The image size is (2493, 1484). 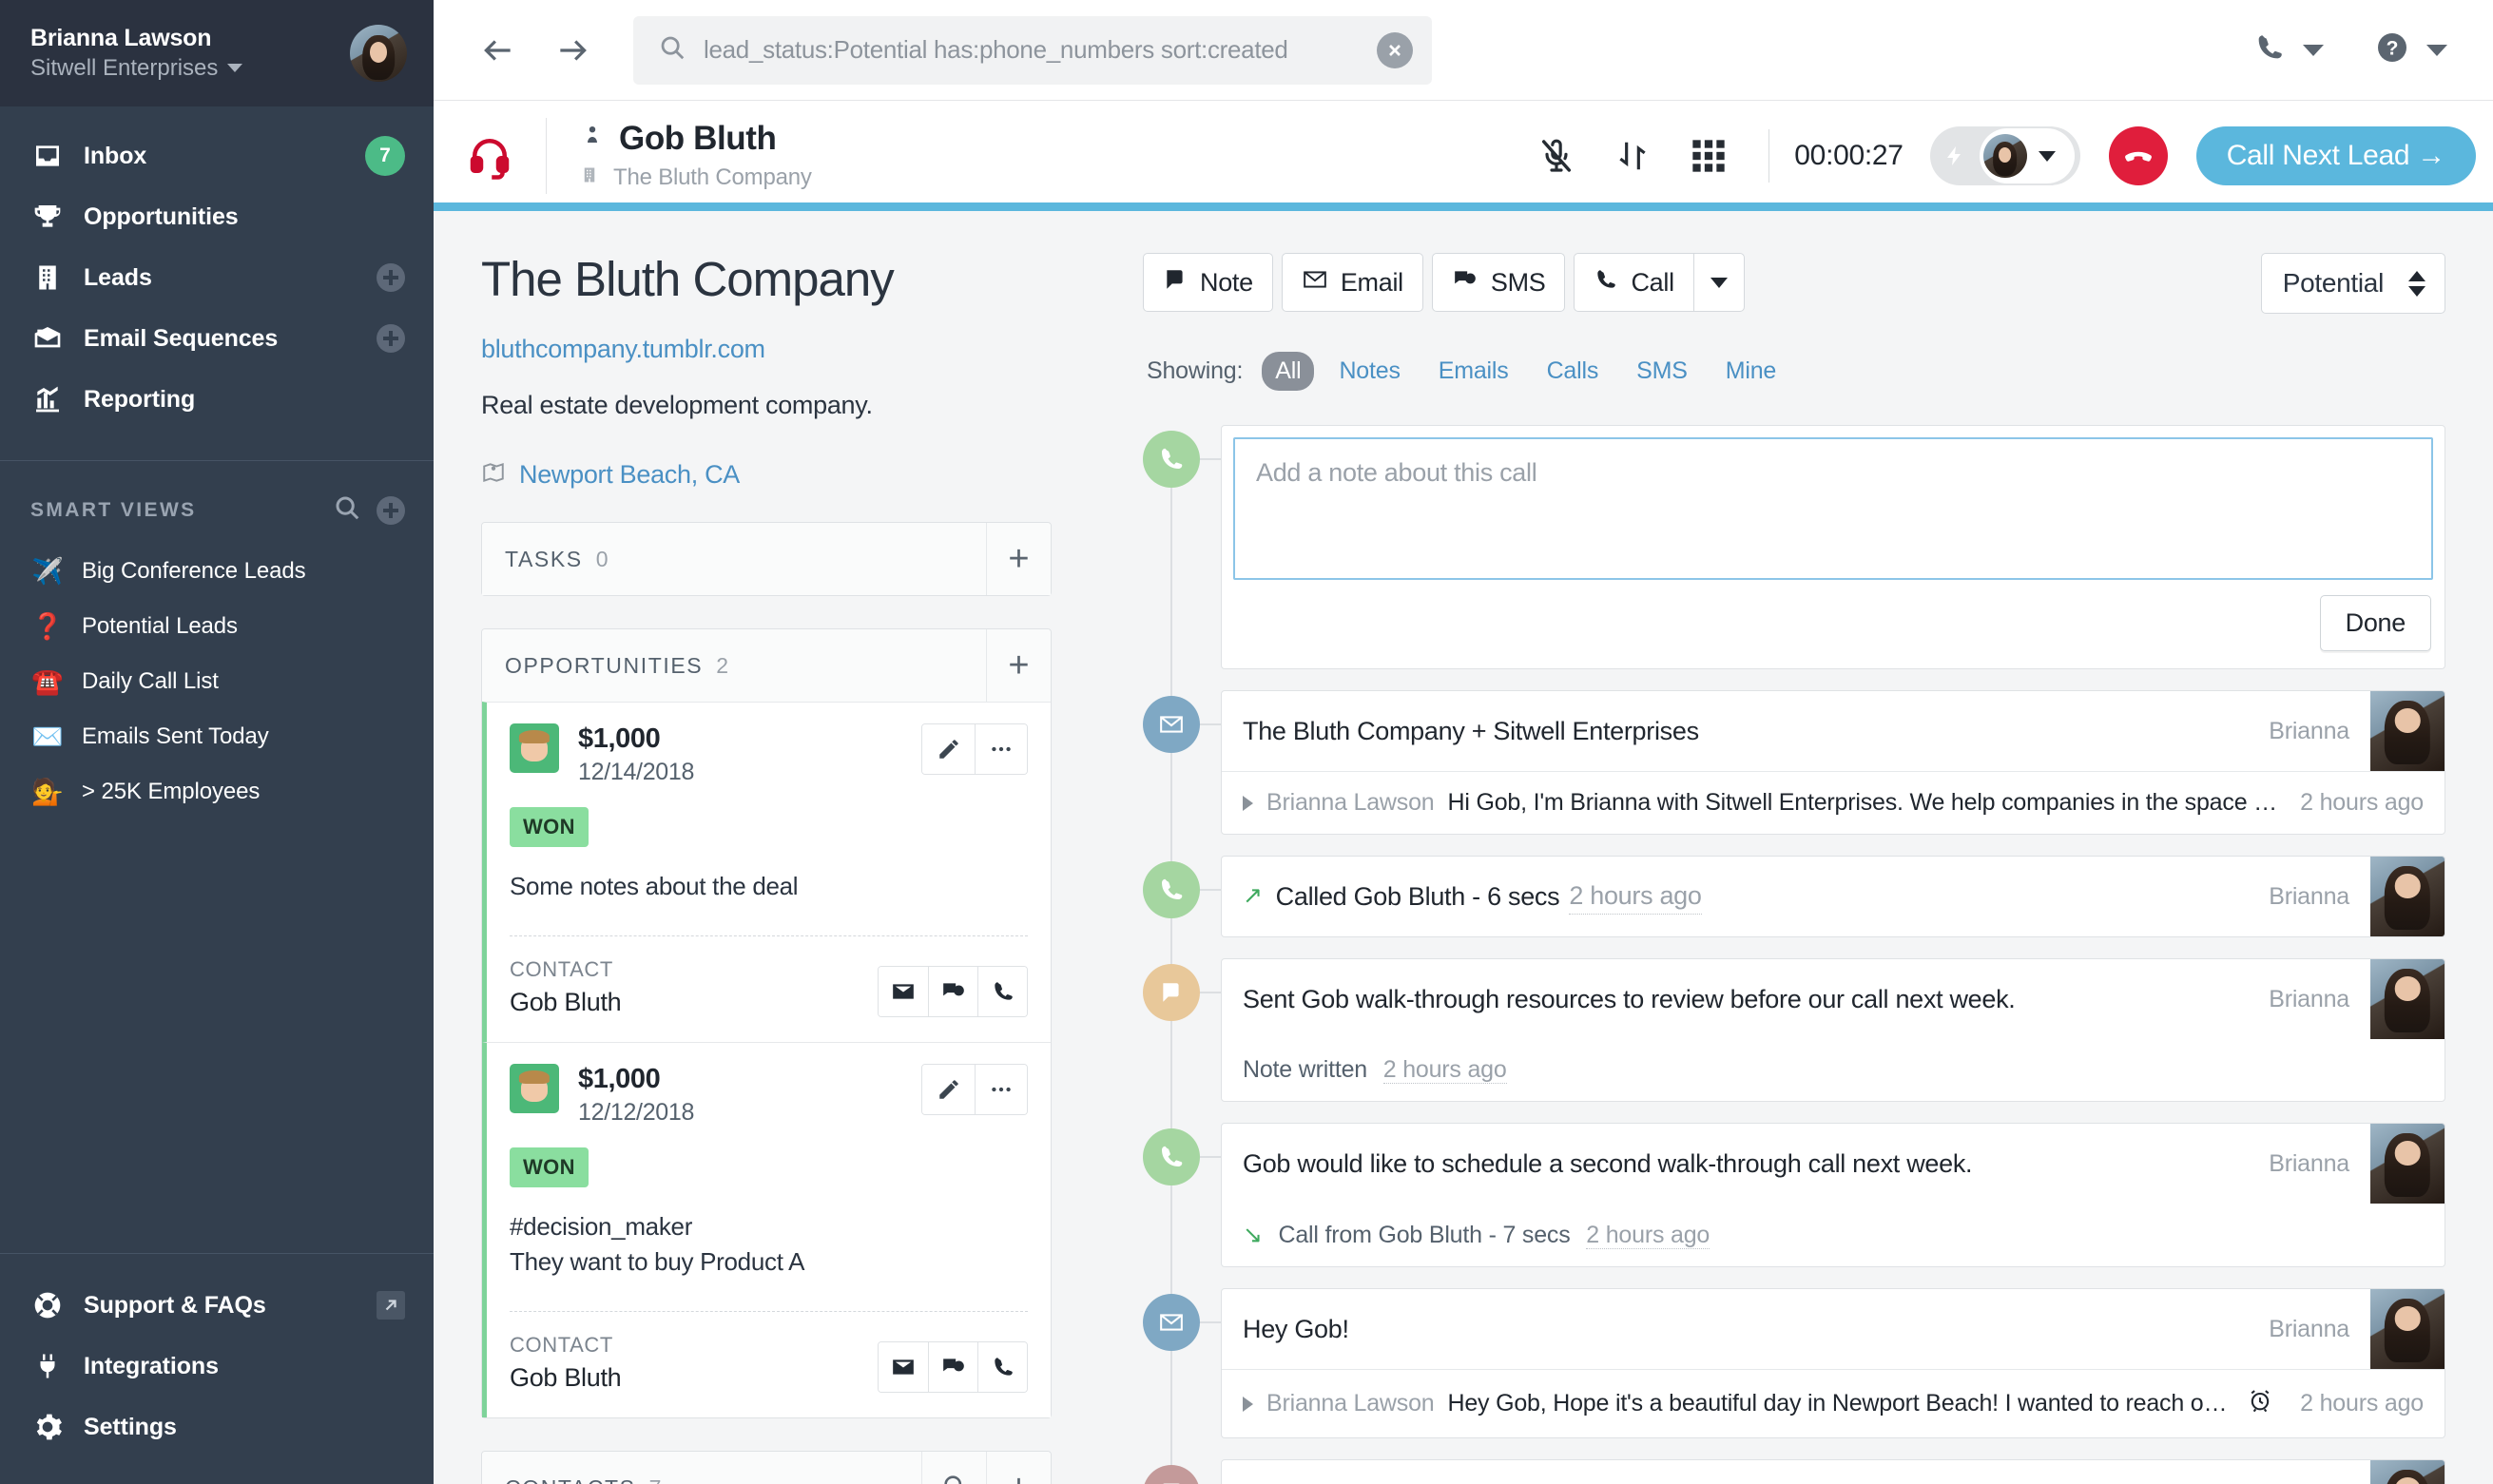 What do you see at coordinates (217, 626) in the screenshot?
I see `sidebar-item-potential-leads: ❓ Potential Leads` at bounding box center [217, 626].